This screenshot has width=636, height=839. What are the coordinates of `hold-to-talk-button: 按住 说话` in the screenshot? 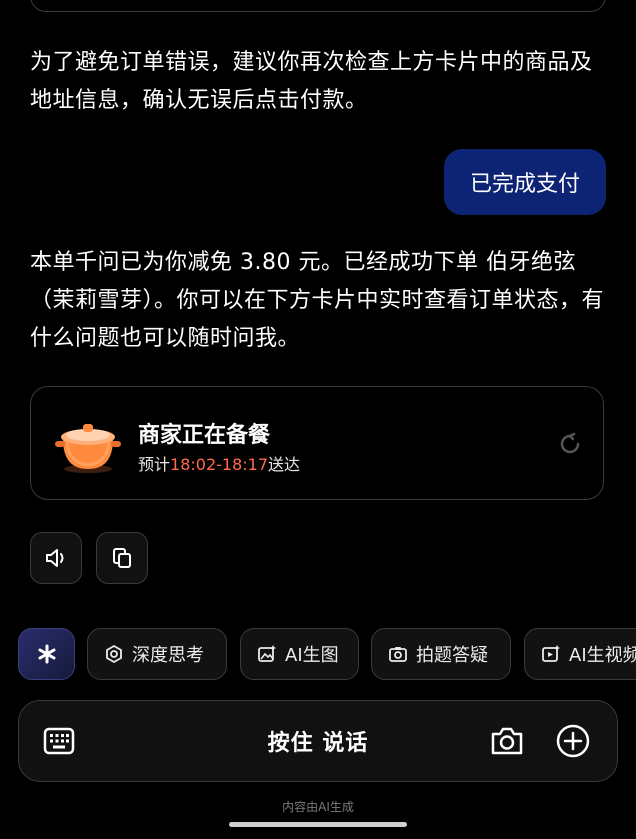 It's located at (318, 741).